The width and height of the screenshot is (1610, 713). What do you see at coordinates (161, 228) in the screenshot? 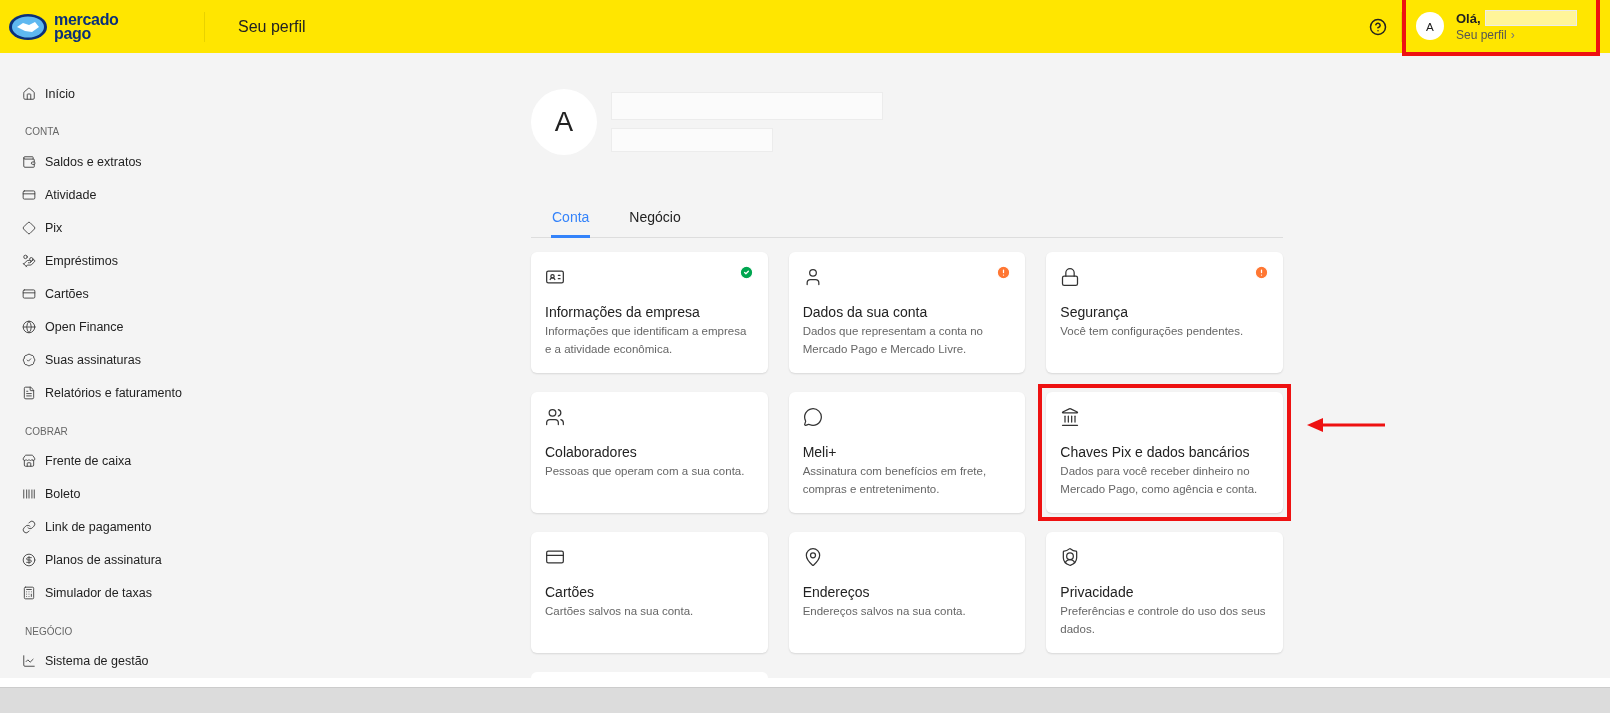
I see `sidebar-item: Pix` at bounding box center [161, 228].